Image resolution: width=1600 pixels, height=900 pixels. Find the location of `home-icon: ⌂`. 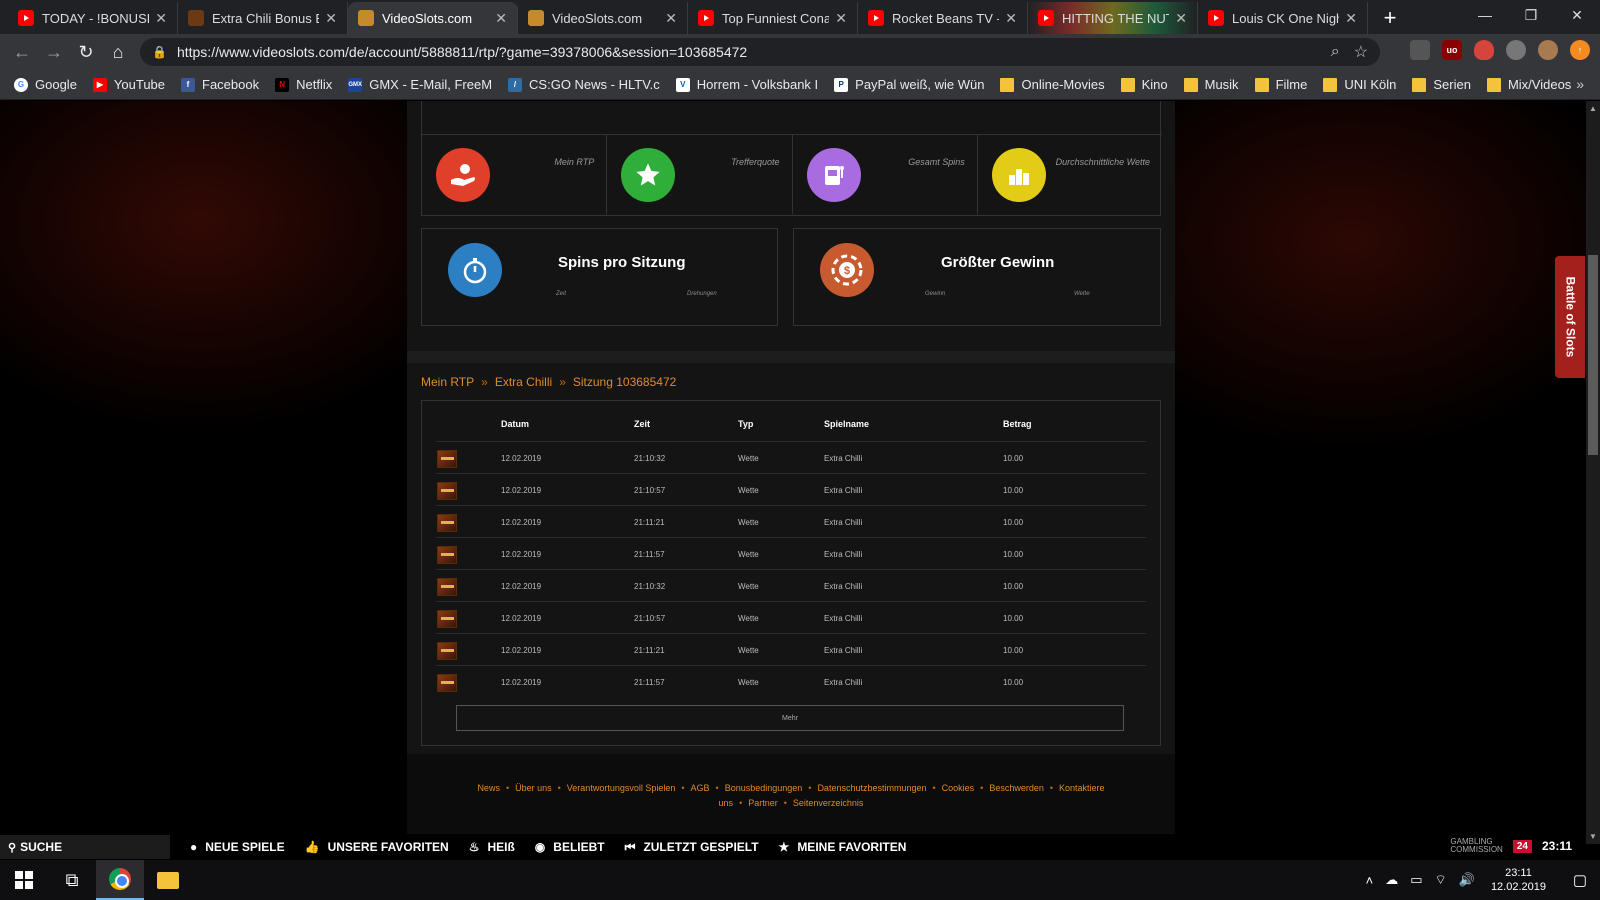

home-icon: ⌂ is located at coordinates (118, 52).